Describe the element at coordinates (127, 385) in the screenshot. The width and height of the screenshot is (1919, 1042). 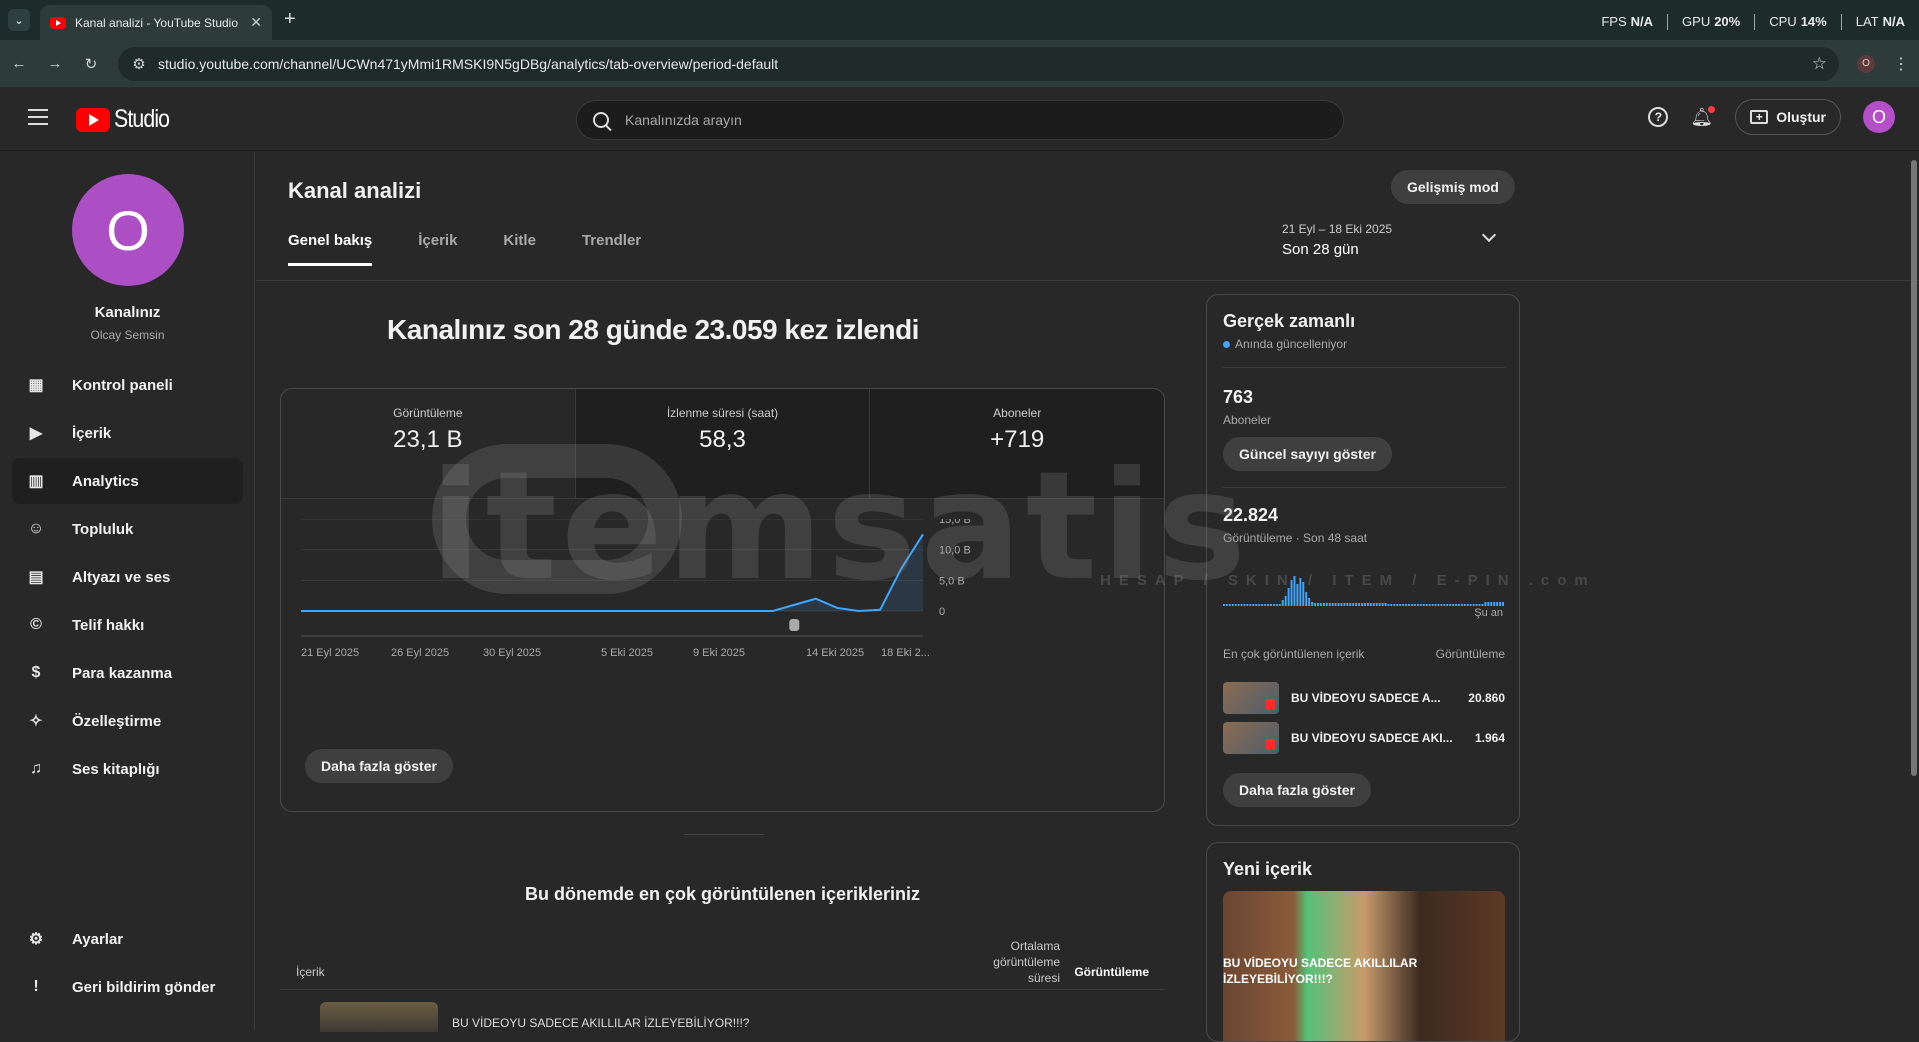
I see `sidebar-item-dashboard: ▦ Kontrol paneli` at that location.